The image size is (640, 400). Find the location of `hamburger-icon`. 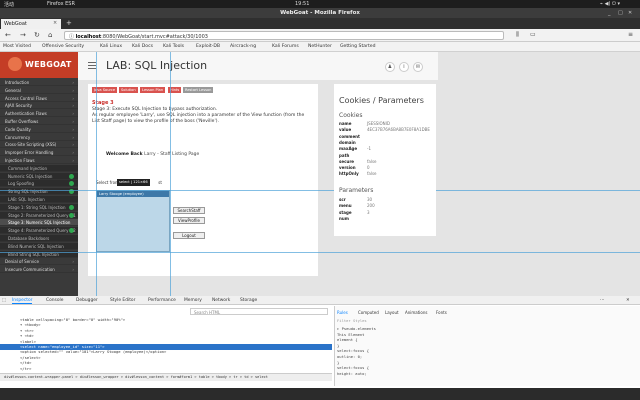

hamburger-icon is located at coordinates (92, 65).